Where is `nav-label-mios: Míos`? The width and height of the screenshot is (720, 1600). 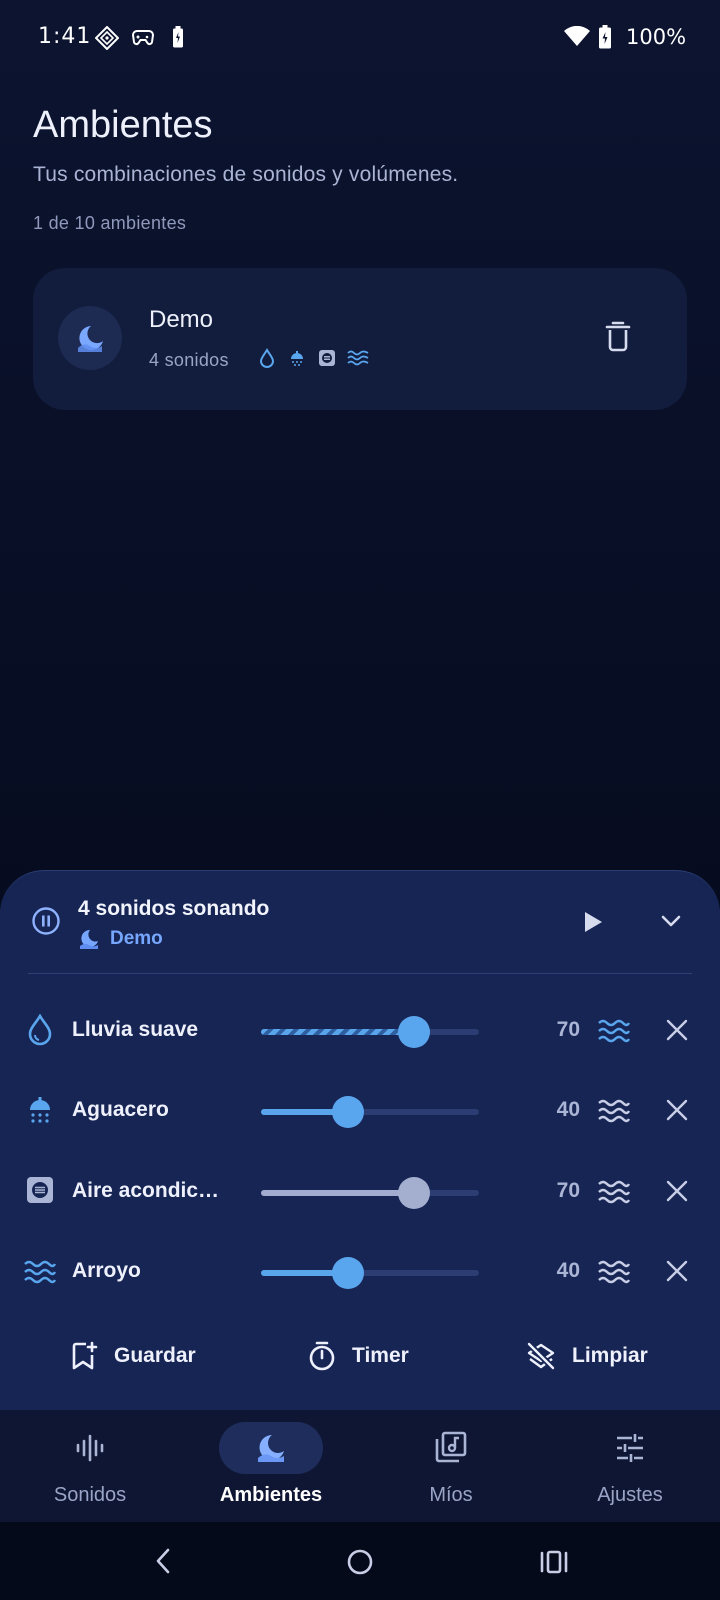 nav-label-mios: Míos is located at coordinates (451, 1495).